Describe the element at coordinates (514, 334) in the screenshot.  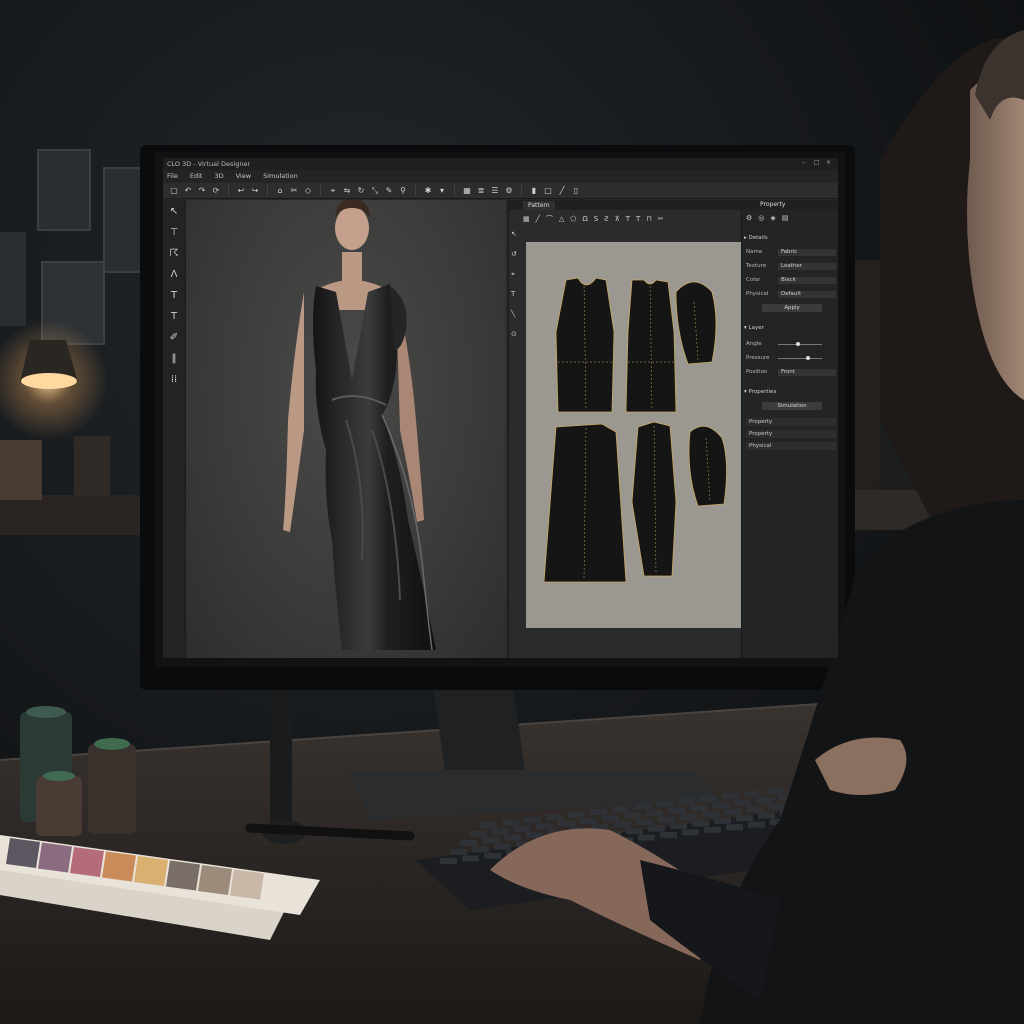
I see `measure-icon: ⊙` at that location.